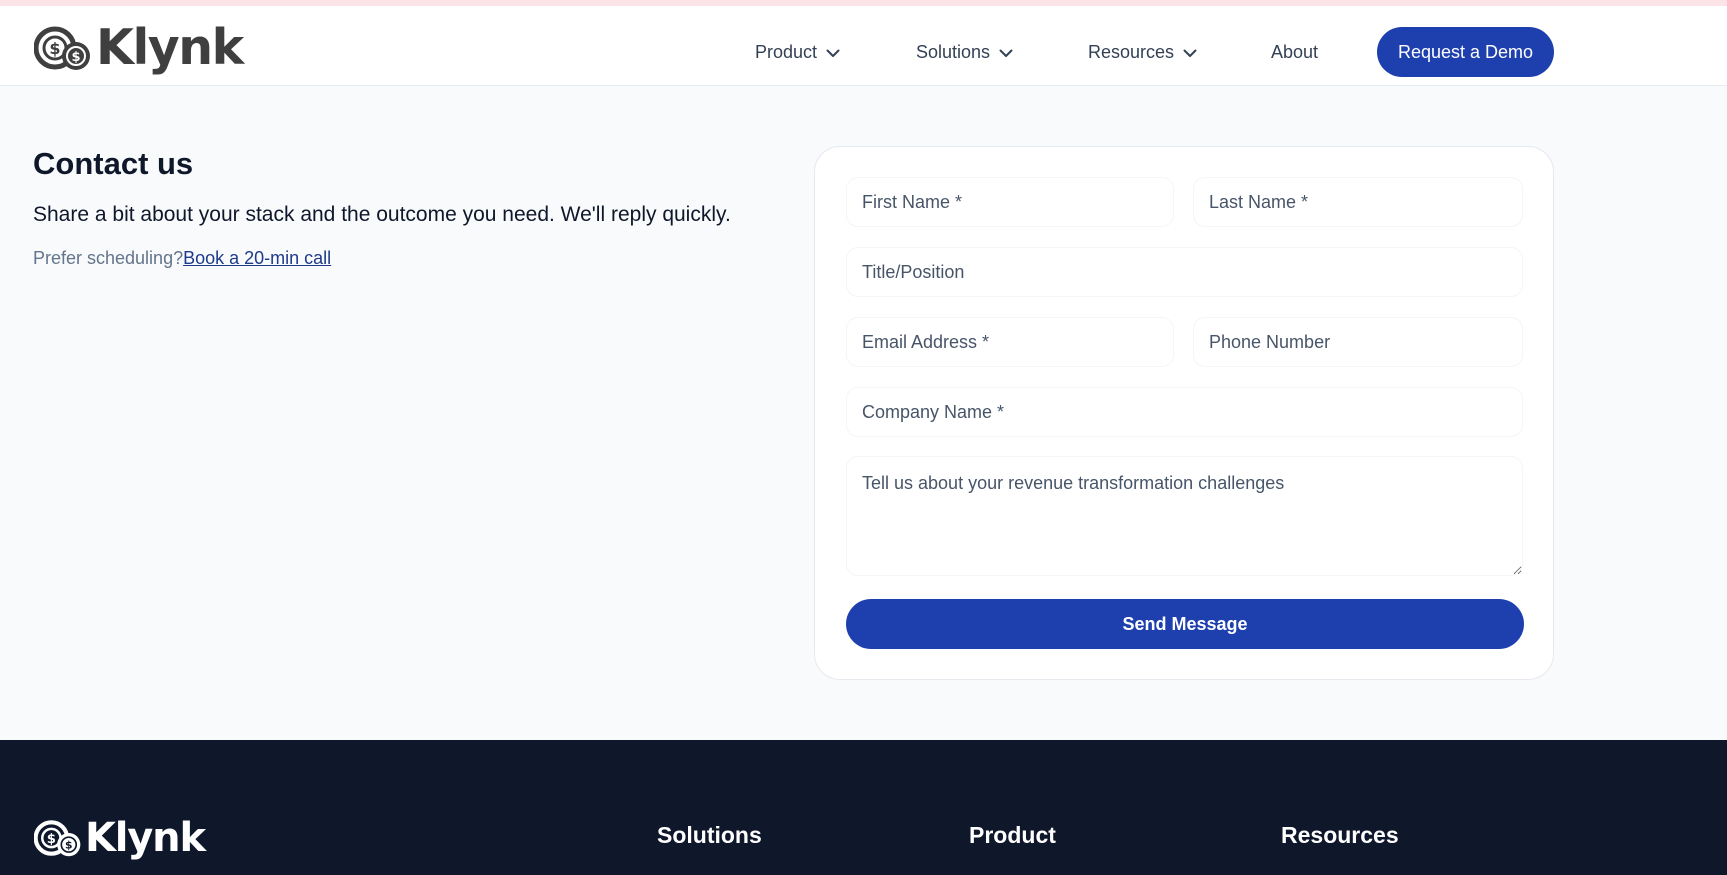 The width and height of the screenshot is (1727, 875). What do you see at coordinates (1465, 52) in the screenshot?
I see `request-demo-button: Request a Demo` at bounding box center [1465, 52].